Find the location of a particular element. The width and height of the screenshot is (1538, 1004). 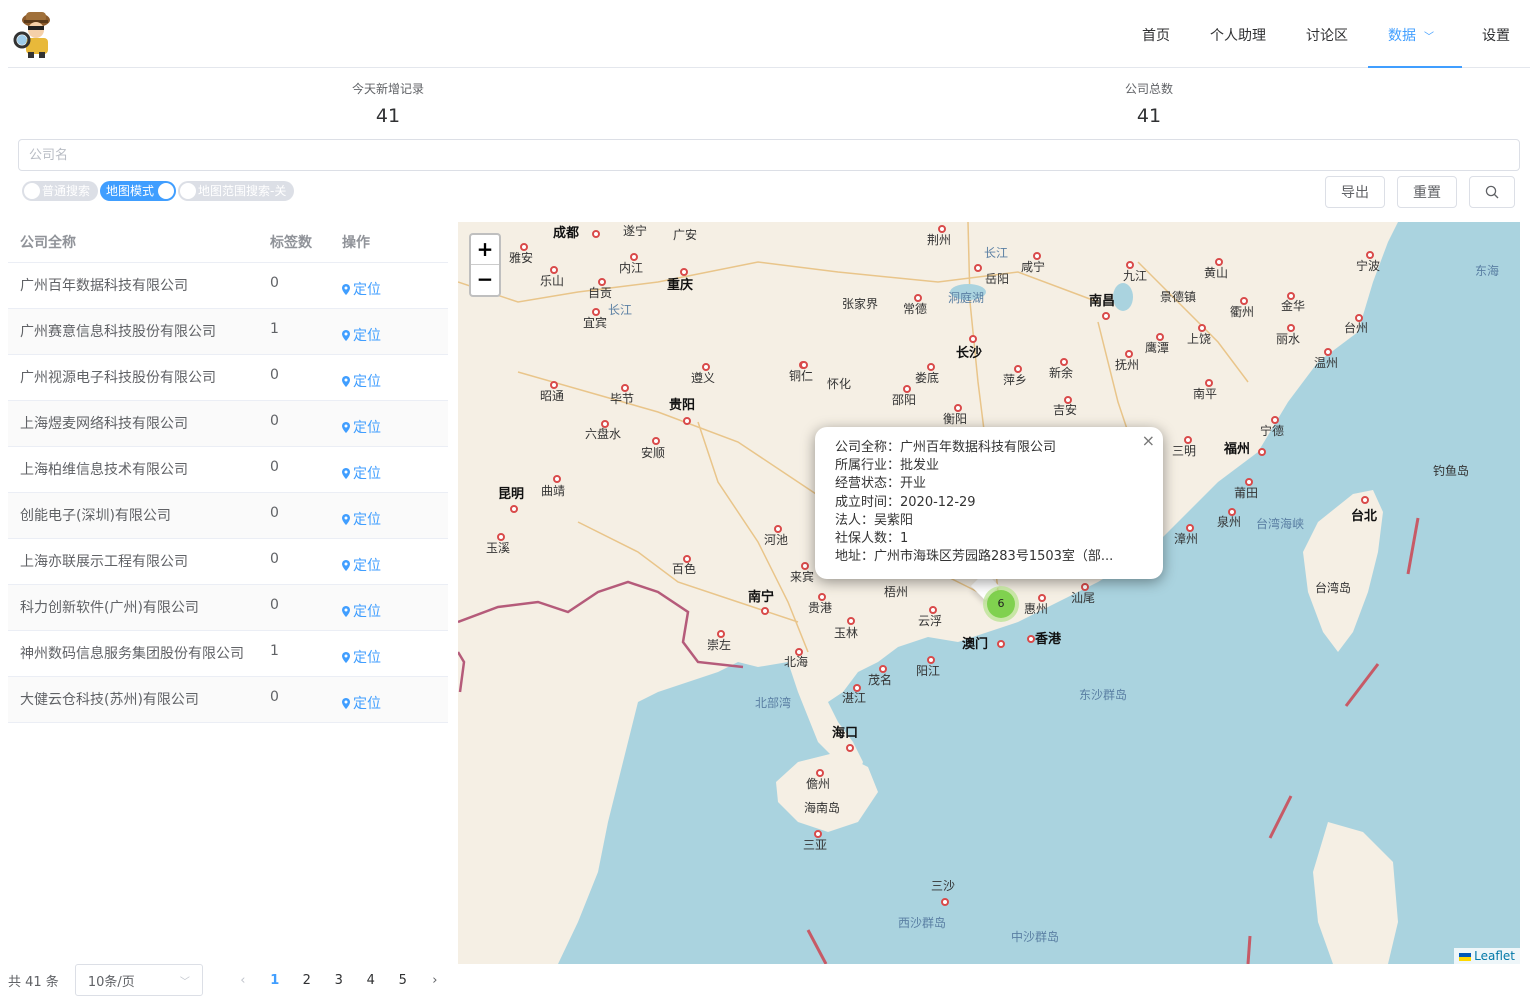

table-row: 上海柏维信息技术有限公司 0 定位 is located at coordinates (228, 470).